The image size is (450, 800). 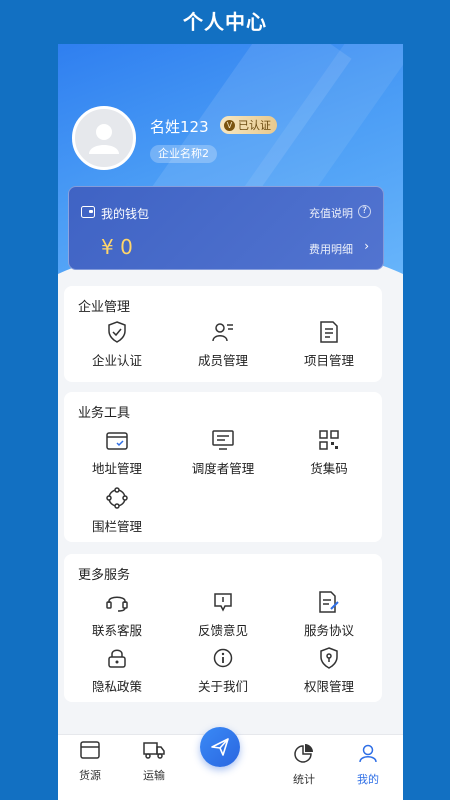 I want to click on item-label: 地址管理, so click(x=116, y=468).